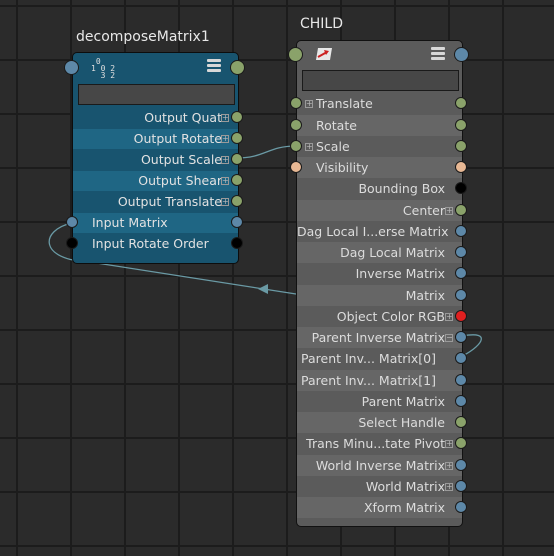 The height and width of the screenshot is (556, 554). Describe the element at coordinates (461, 125) in the screenshot. I see `rotate-out-port` at that location.